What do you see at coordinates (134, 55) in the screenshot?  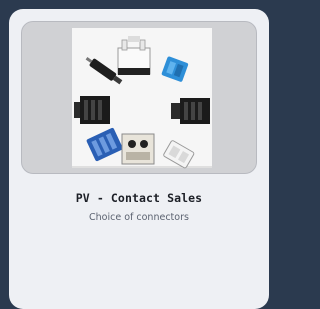 I see `white-connector` at bounding box center [134, 55].